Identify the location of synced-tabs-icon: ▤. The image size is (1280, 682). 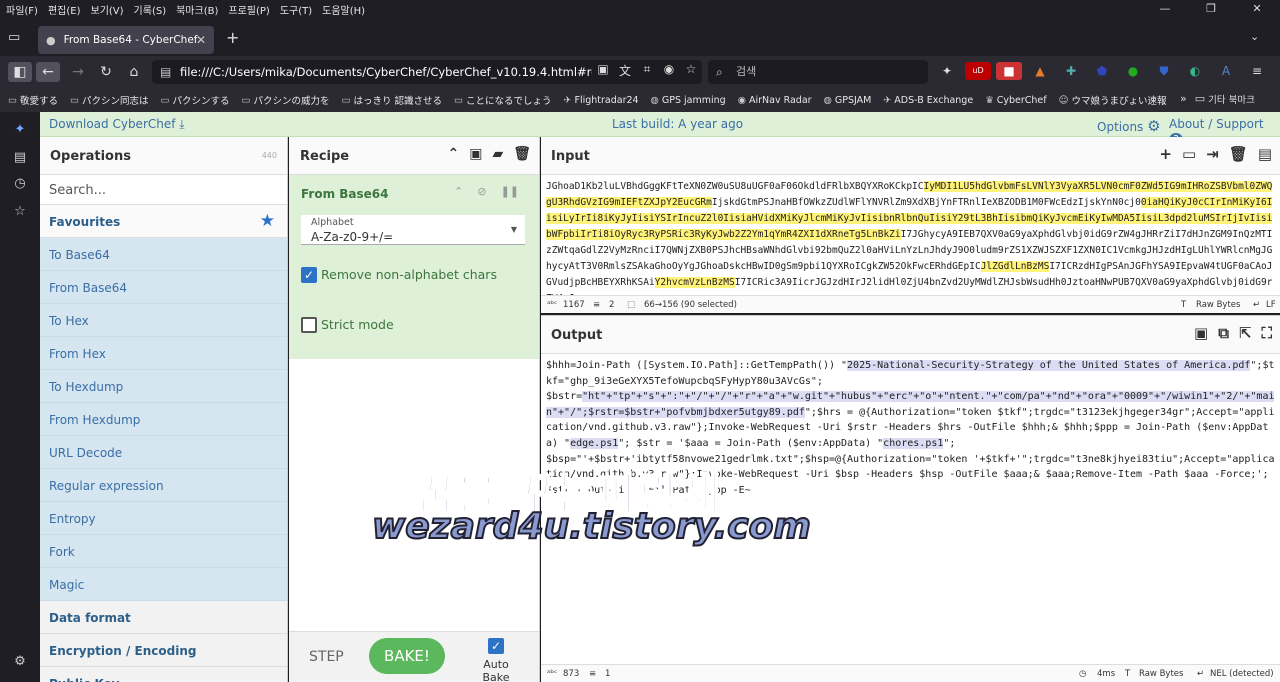
(20, 160).